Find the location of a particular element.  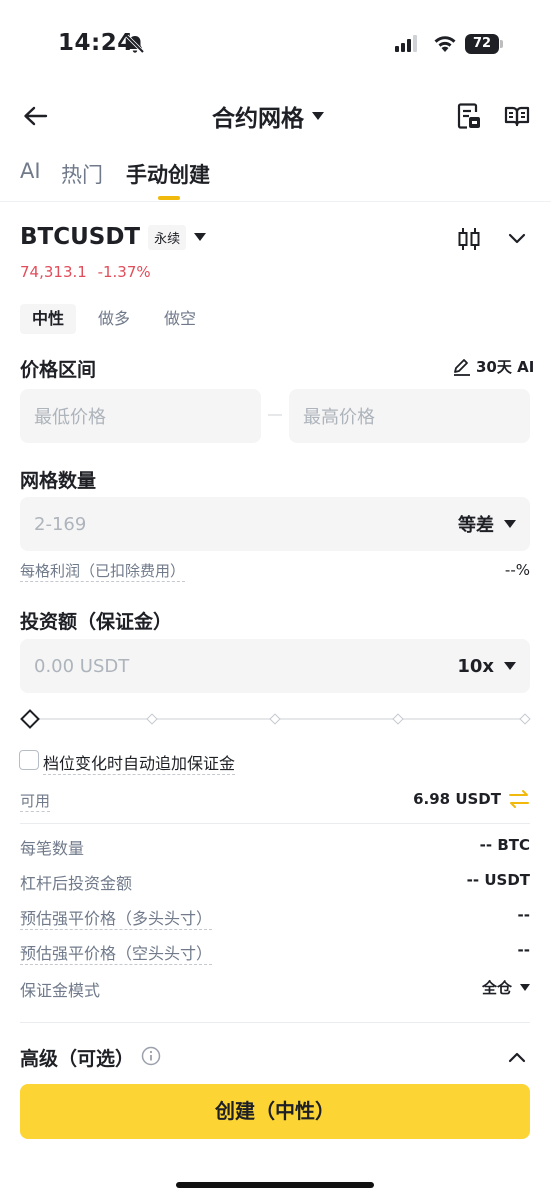

investment-input: 0.00 USDT 10x is located at coordinates (275, 666).